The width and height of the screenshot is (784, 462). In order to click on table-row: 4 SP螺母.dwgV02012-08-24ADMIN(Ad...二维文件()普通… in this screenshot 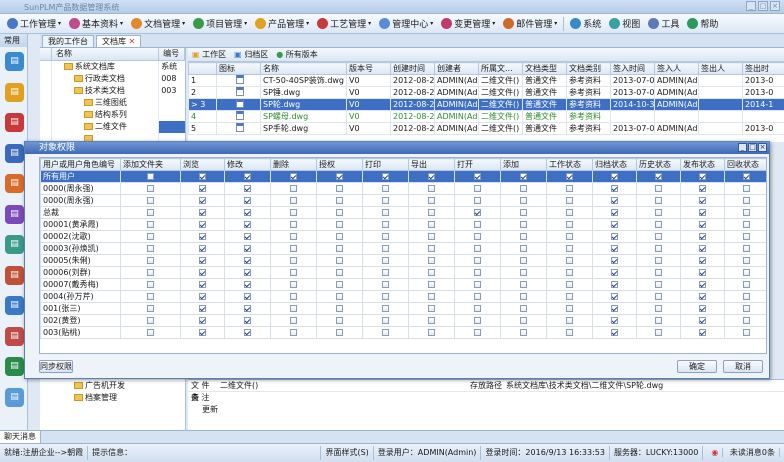, I will do `click(486, 116)`.